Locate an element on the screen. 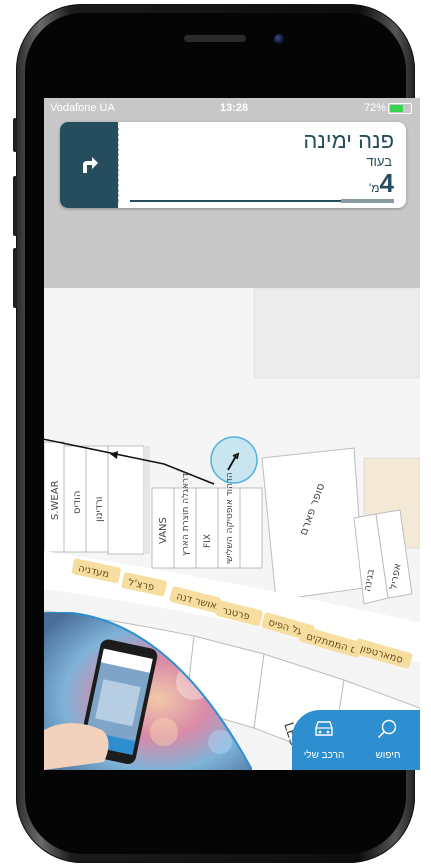  store-label: VANS is located at coordinates (163, 530).